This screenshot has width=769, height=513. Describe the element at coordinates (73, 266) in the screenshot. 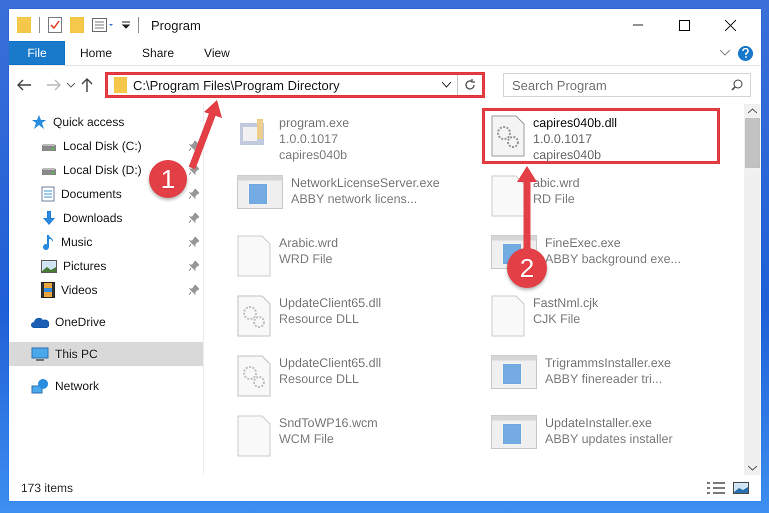

I see `sidebar-item: Pictures` at that location.